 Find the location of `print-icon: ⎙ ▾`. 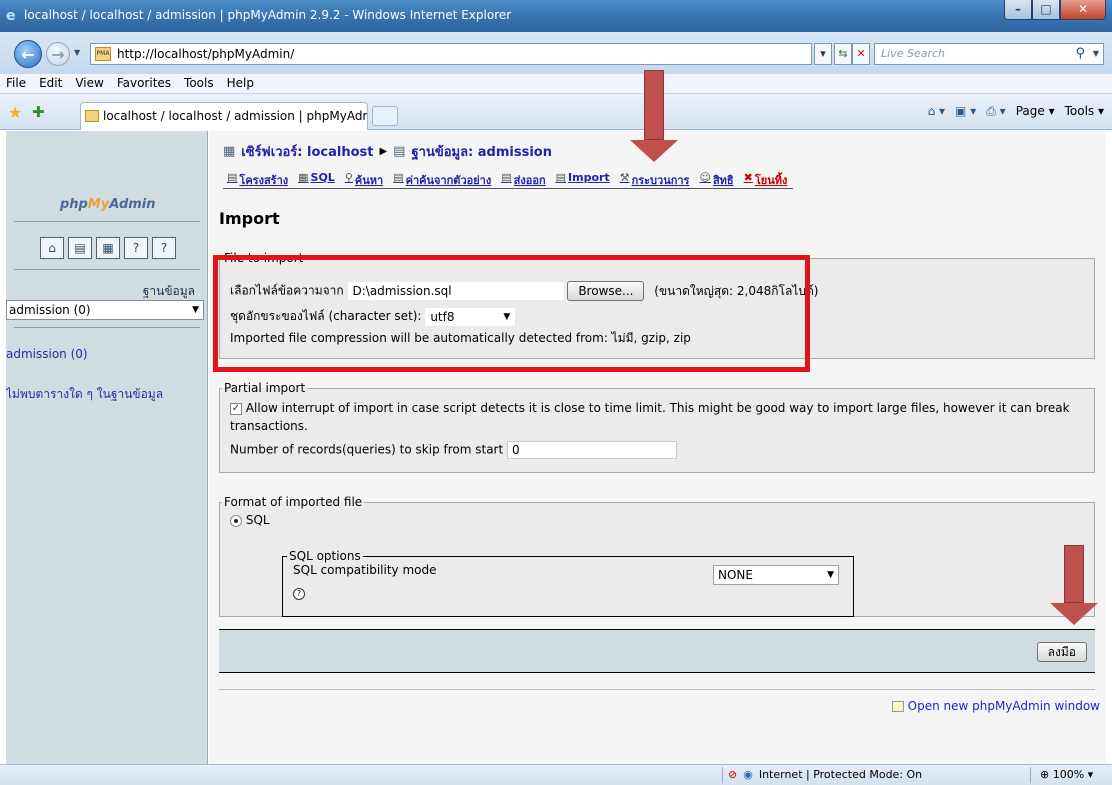

print-icon: ⎙ ▾ is located at coordinates (995, 111).